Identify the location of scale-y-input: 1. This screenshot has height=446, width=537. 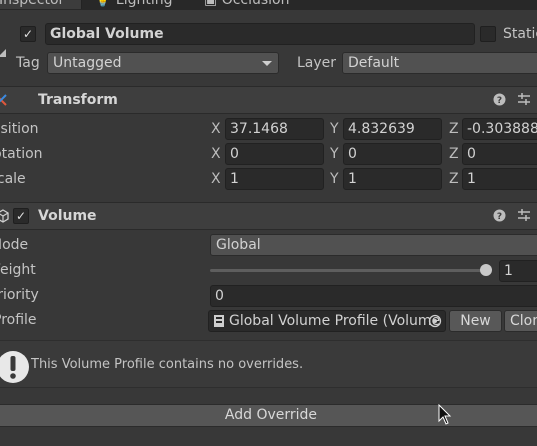
(392, 179).